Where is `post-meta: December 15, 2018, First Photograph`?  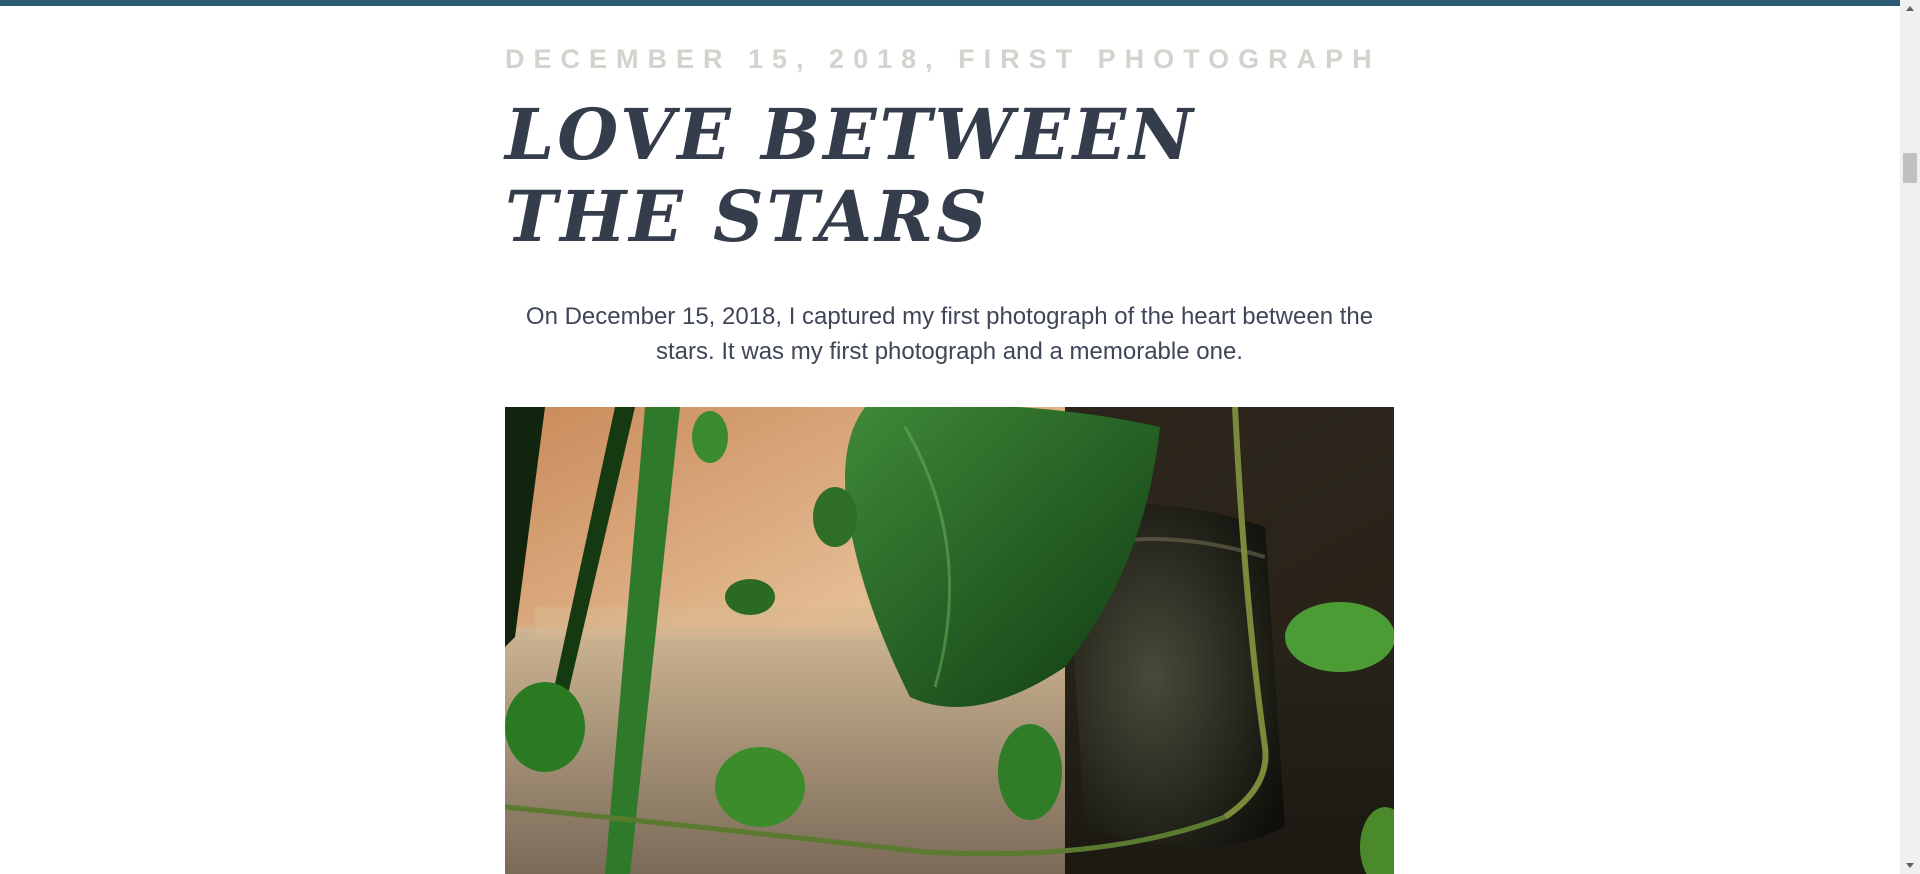 post-meta: December 15, 2018, First Photograph is located at coordinates (943, 59).